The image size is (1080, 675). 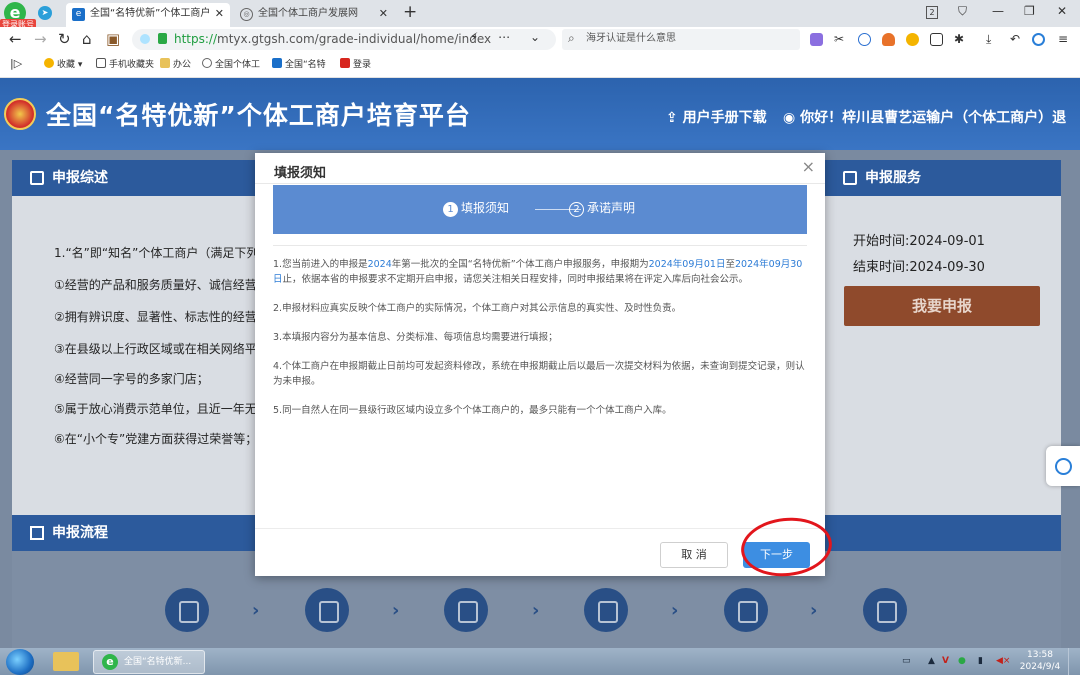 I want to click on bookmark-favorites: 收藏 ▾, so click(x=63, y=64).